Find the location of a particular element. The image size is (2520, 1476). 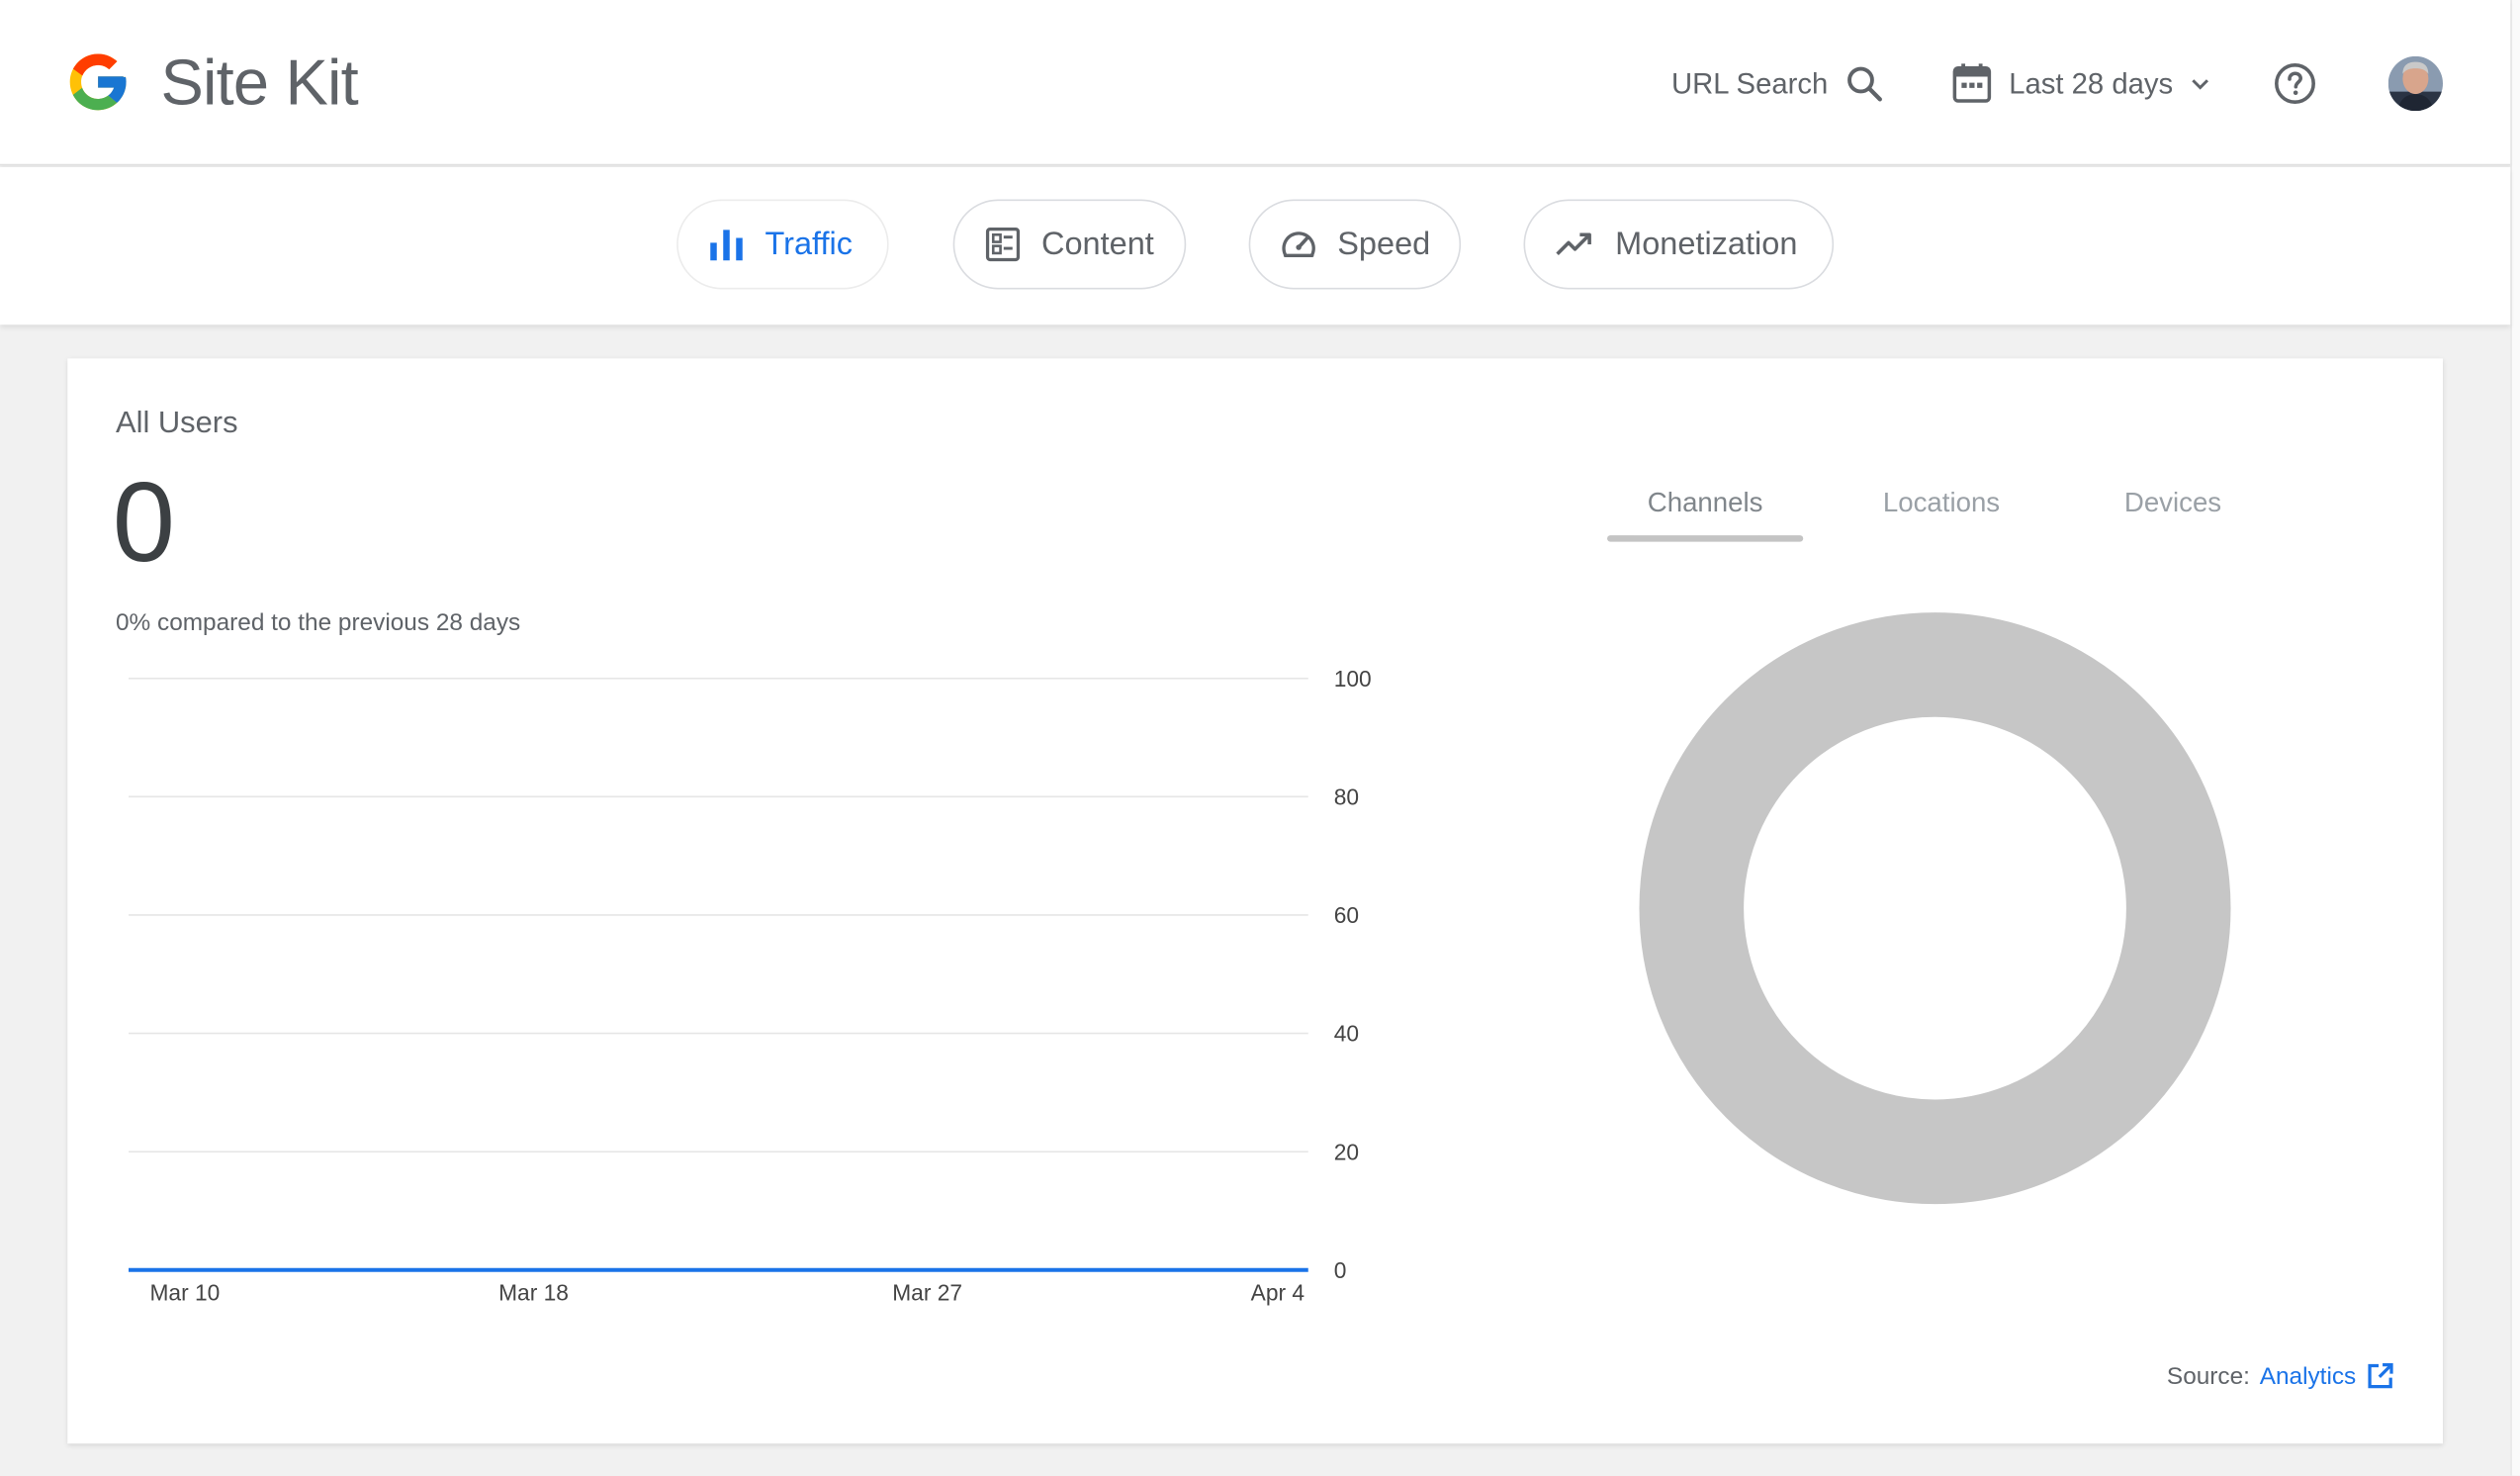

x-tick-label: Mar 18 is located at coordinates (533, 1293).